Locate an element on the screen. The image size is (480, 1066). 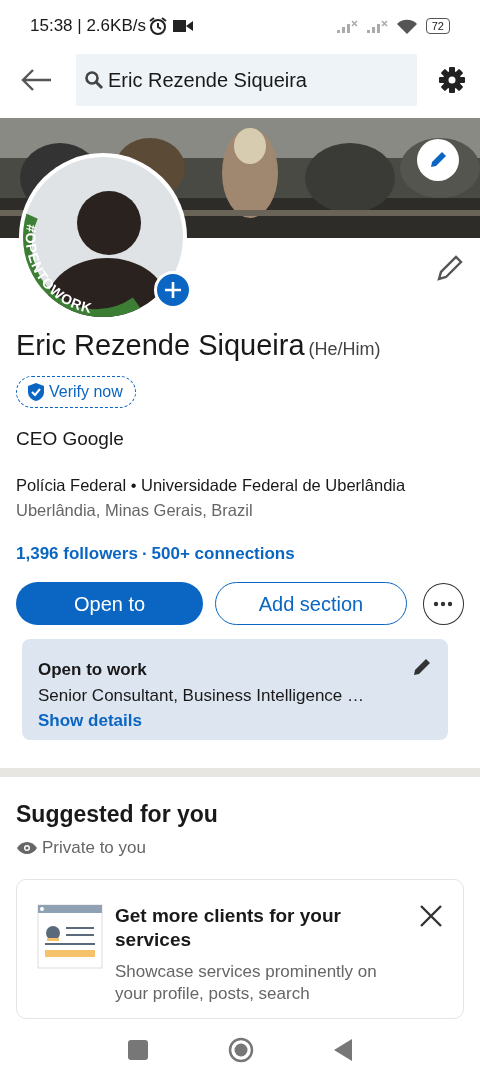
profile-card-icon is located at coordinates (70, 936).